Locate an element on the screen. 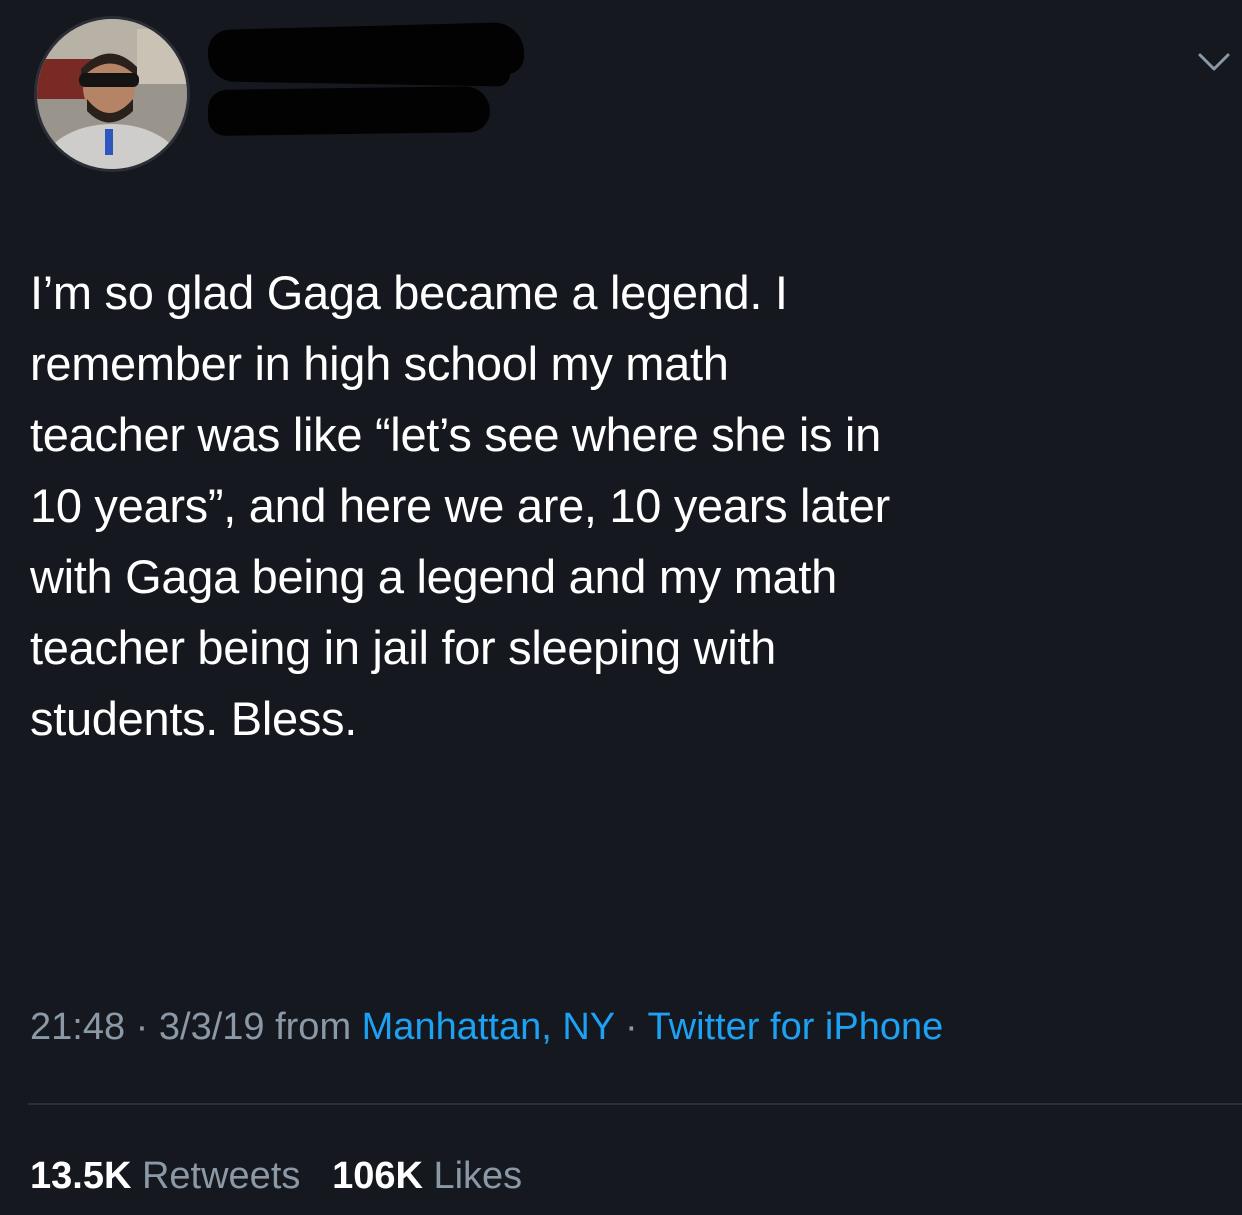  tweet-text-line: with Gaga being a legend and my math is located at coordinates (433, 576).